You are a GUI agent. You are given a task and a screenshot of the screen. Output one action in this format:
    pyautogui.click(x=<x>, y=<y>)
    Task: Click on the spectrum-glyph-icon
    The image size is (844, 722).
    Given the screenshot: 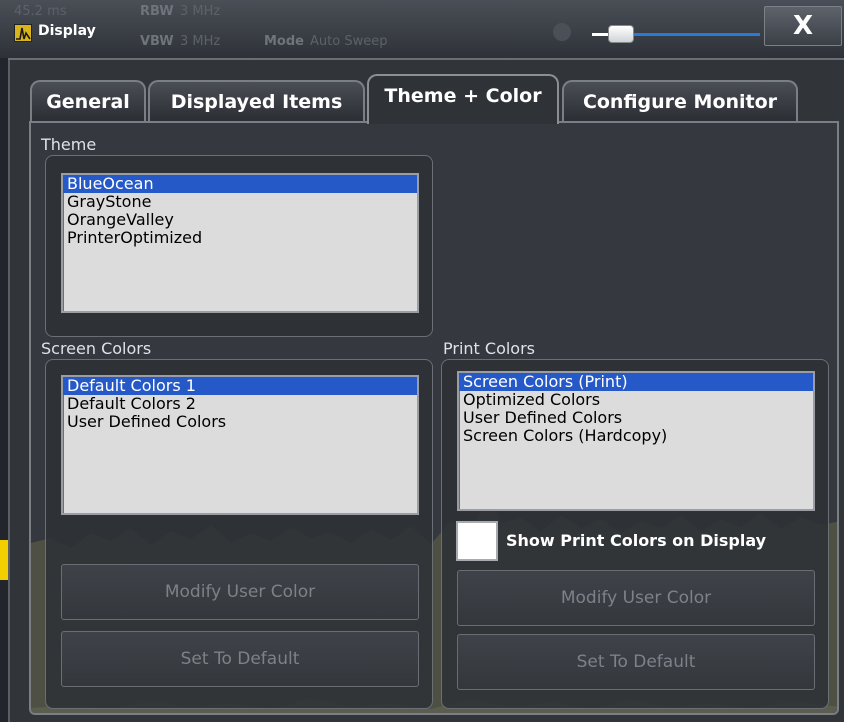 What is the action you would take?
    pyautogui.click(x=23, y=33)
    